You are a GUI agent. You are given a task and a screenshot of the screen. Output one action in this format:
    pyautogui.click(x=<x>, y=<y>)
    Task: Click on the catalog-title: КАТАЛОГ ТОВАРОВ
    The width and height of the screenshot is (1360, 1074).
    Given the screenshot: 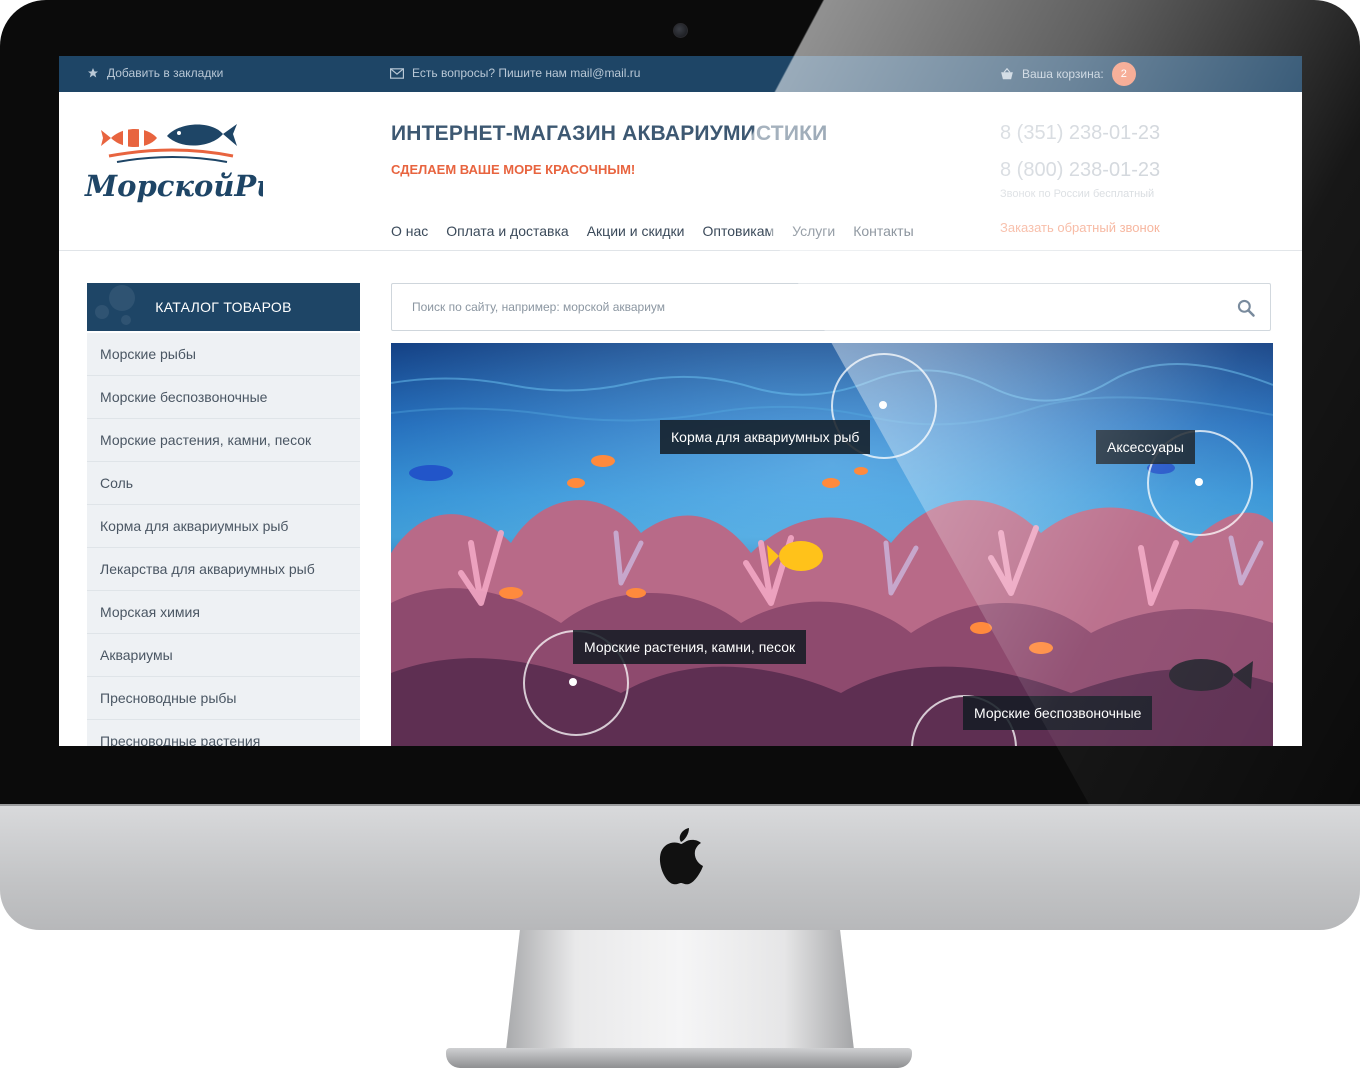 What is the action you would take?
    pyautogui.click(x=223, y=307)
    